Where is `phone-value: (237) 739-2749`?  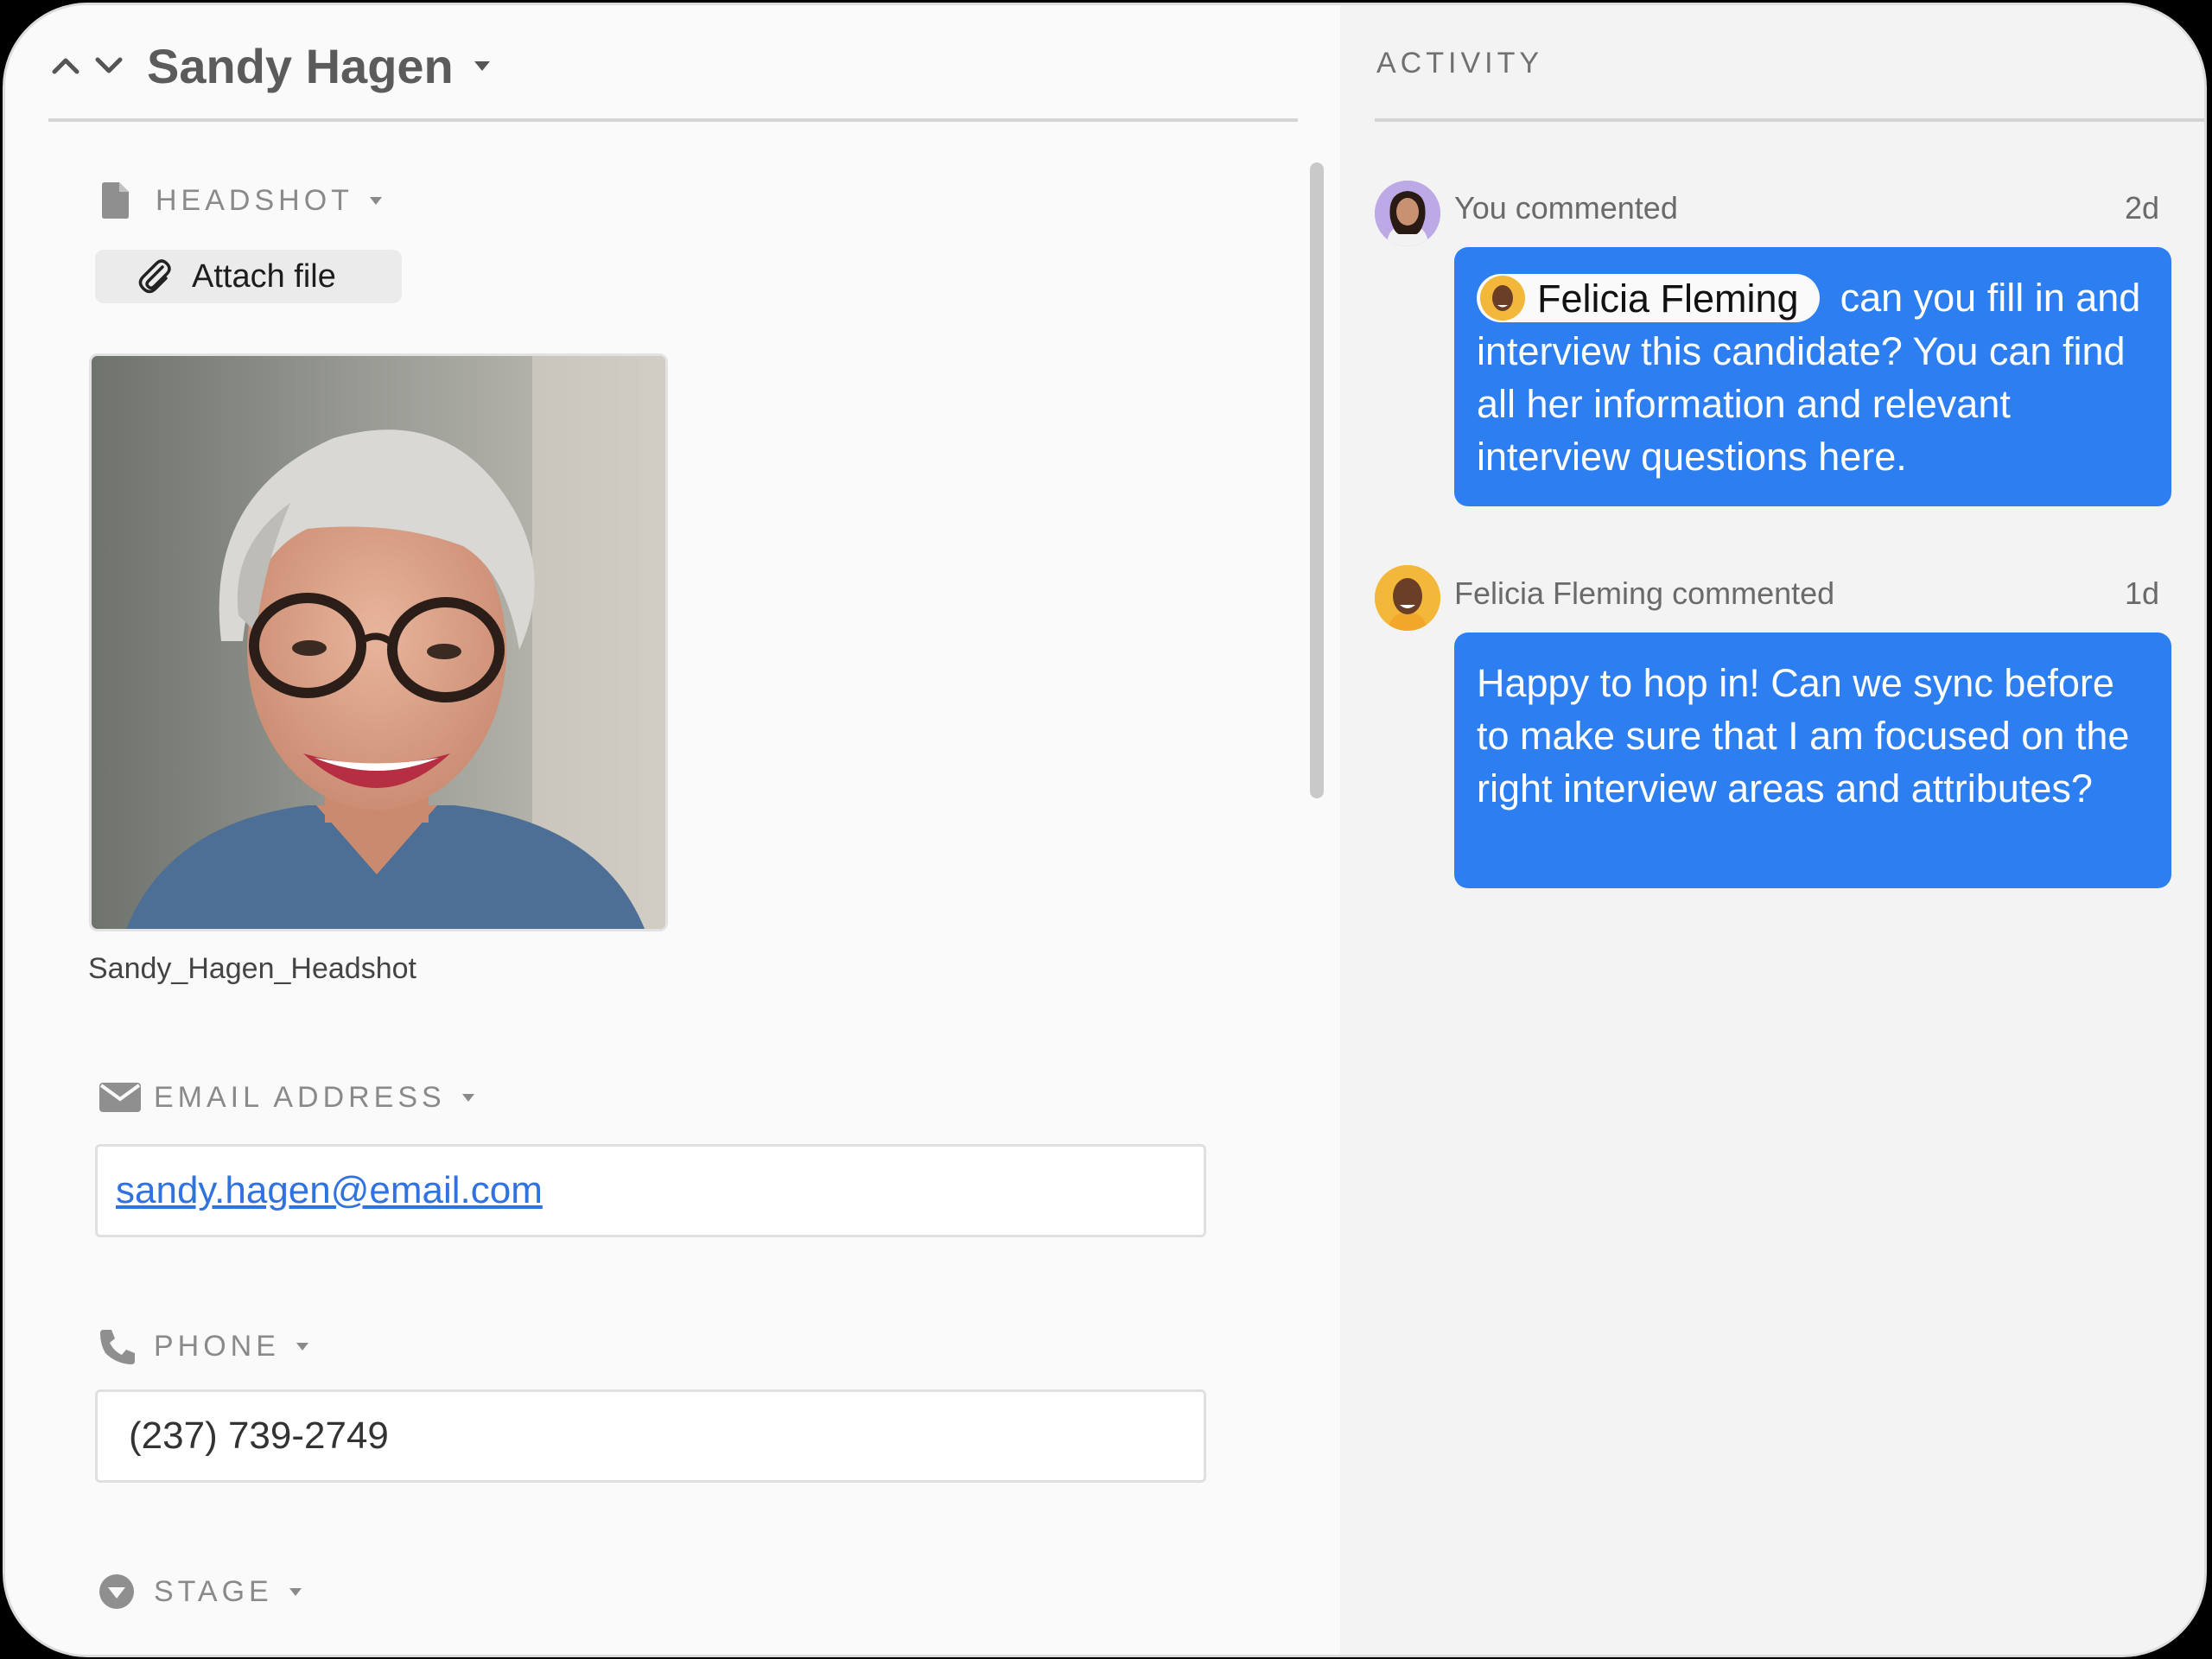
phone-value: (237) 739-2749 is located at coordinates (259, 1435).